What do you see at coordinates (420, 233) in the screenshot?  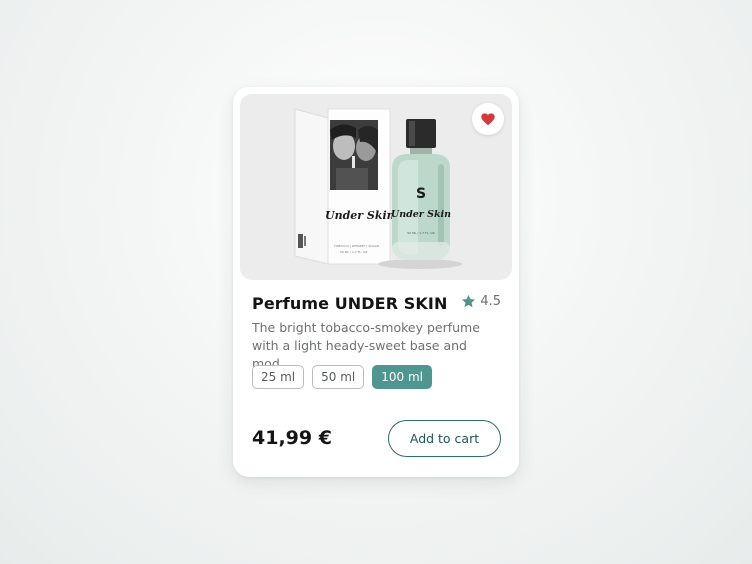 I see `bottle-volume: 50 ML / 1.7 FL. OZ` at bounding box center [420, 233].